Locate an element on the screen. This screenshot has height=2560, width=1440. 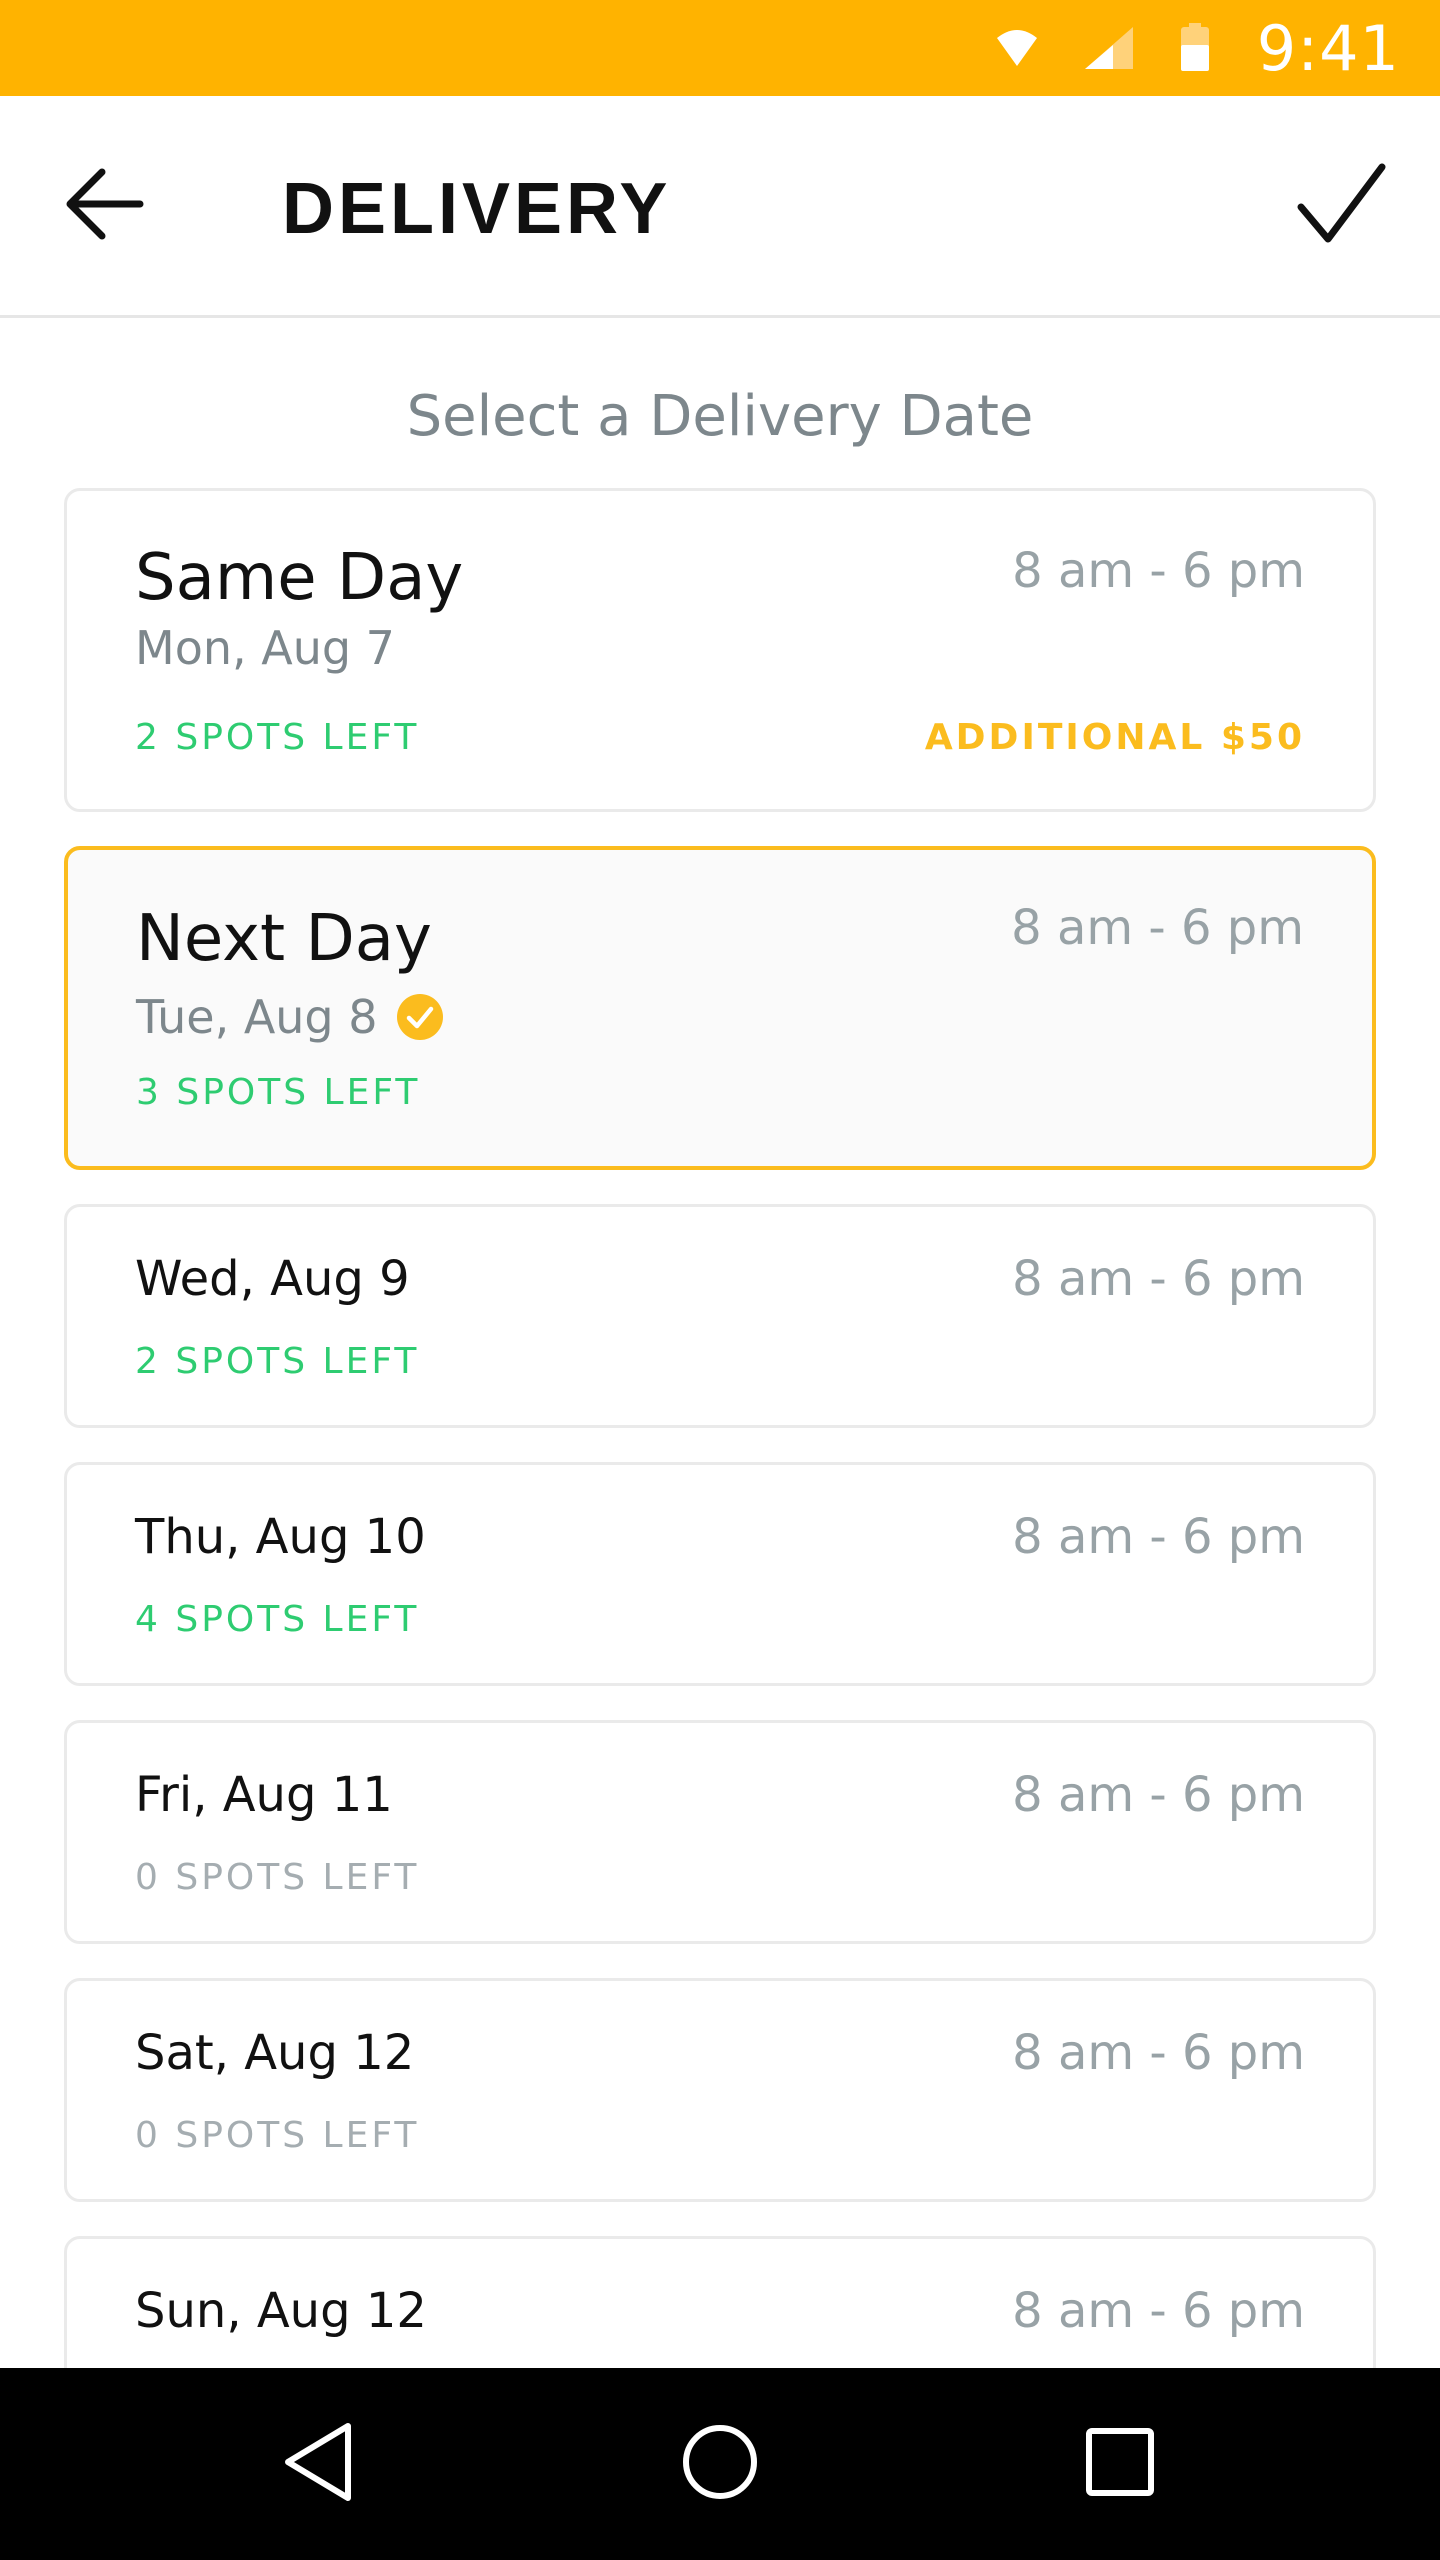
back-button is located at coordinates (104, 206).